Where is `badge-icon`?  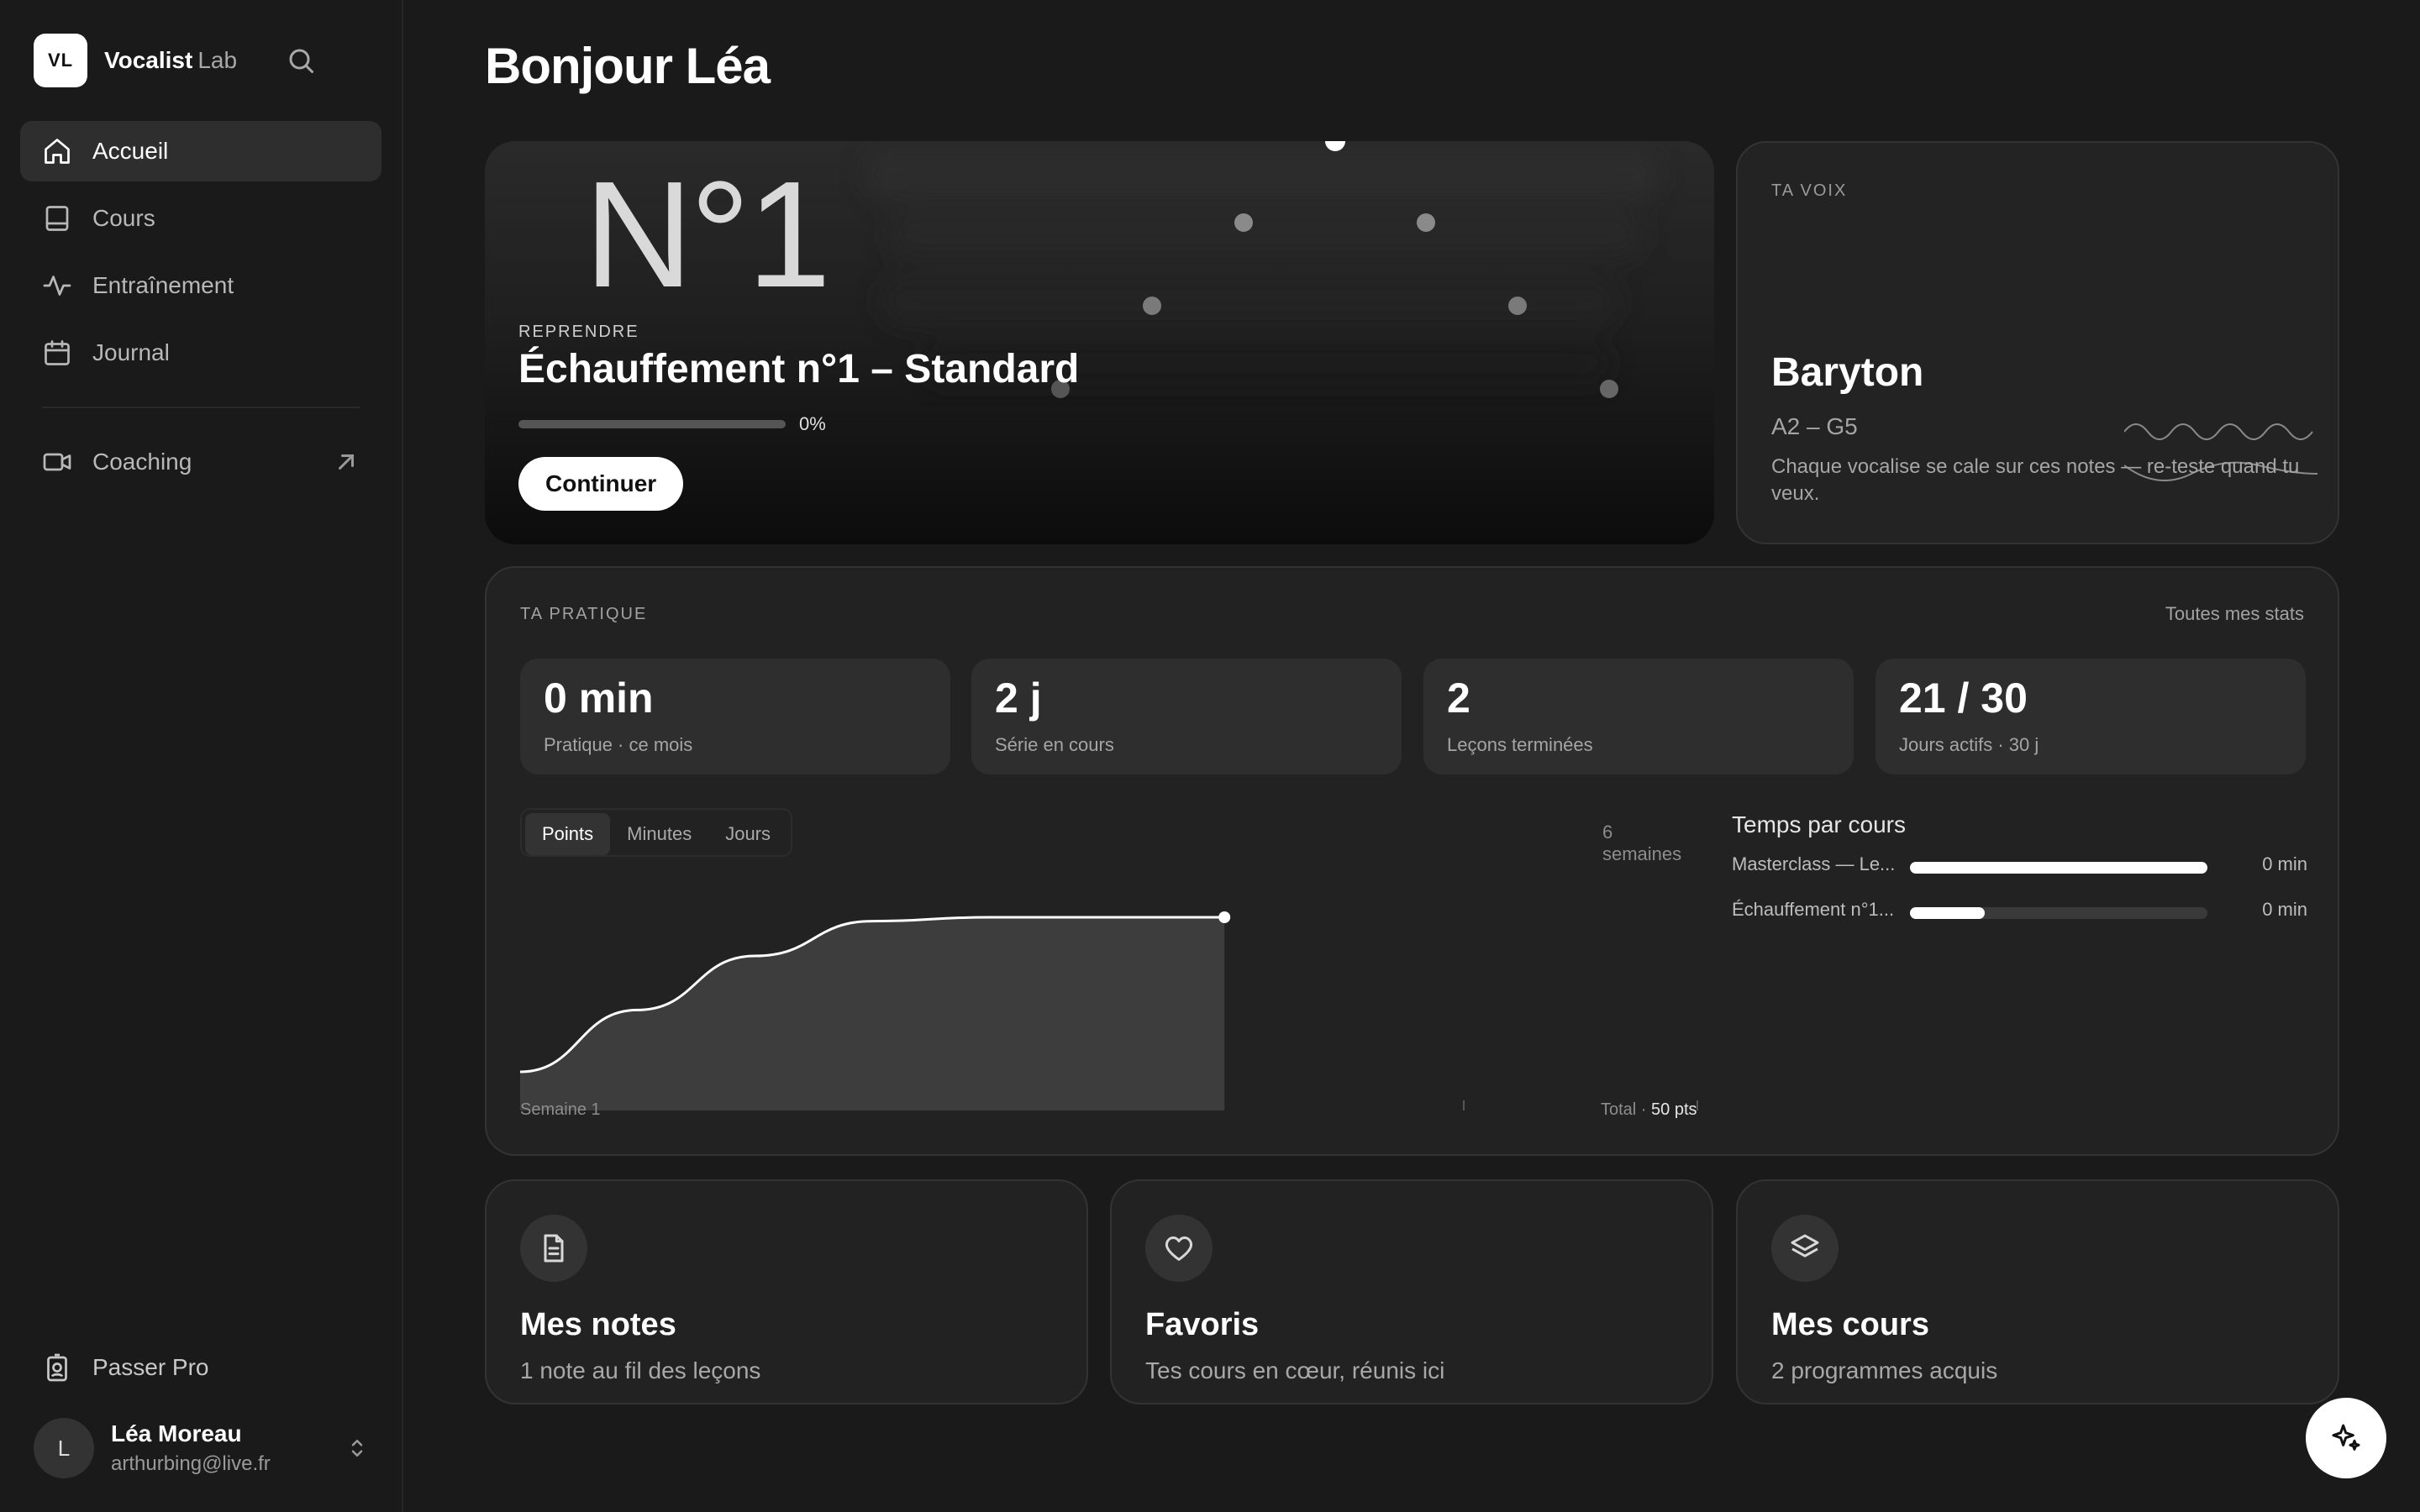 badge-icon is located at coordinates (57, 1367).